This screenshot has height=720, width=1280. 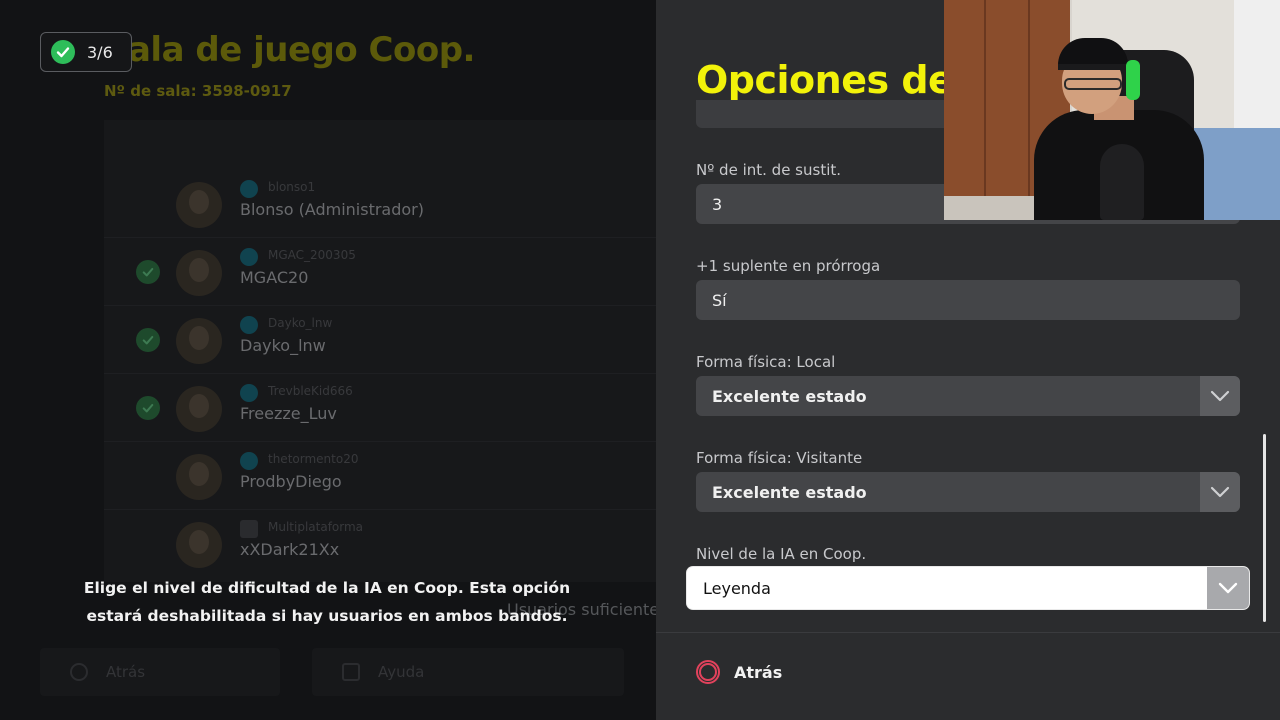 What do you see at coordinates (198, 91) in the screenshot?
I see `room-number: Nº de sala: 3598-0917` at bounding box center [198, 91].